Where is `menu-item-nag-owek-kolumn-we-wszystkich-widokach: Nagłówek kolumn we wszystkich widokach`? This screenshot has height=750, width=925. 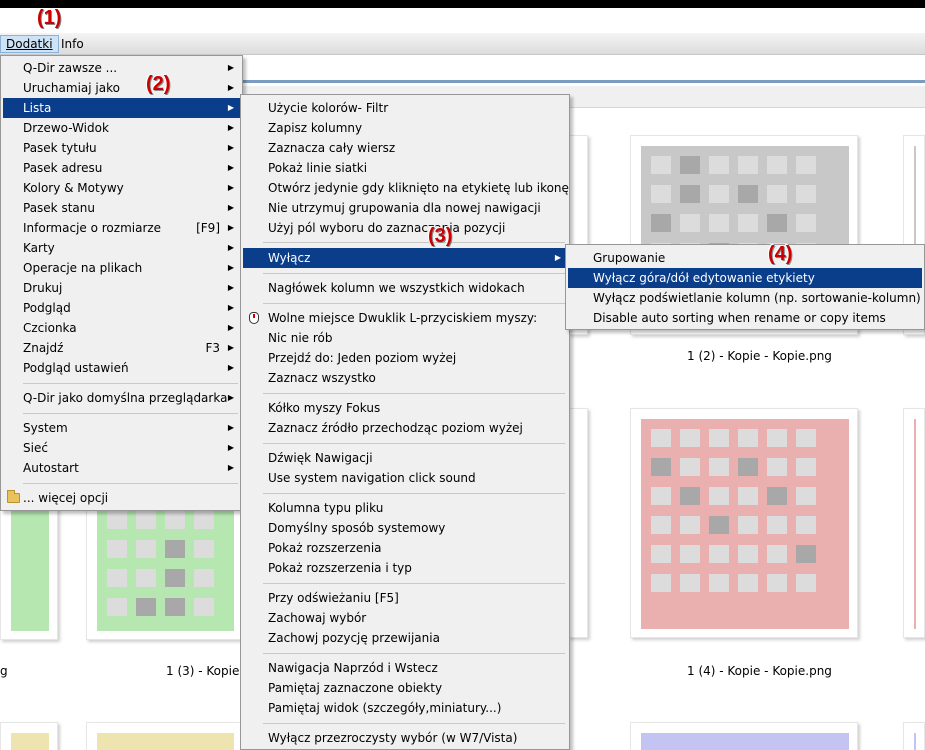 menu-item-nag-owek-kolumn-we-wszystkich-widokach: Nagłówek kolumn we wszystkich widokach is located at coordinates (405, 288).